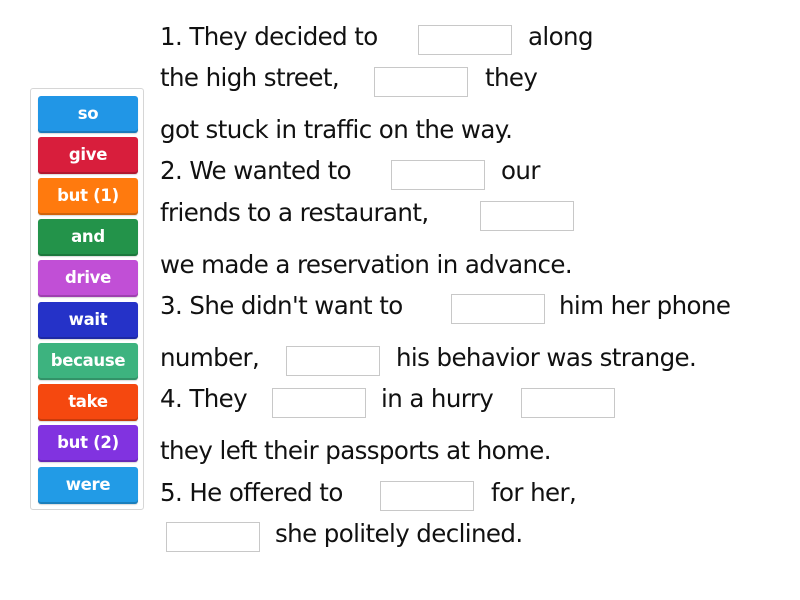  Describe the element at coordinates (251, 492) in the screenshot. I see `sentence-text: 5. He offered to` at that location.